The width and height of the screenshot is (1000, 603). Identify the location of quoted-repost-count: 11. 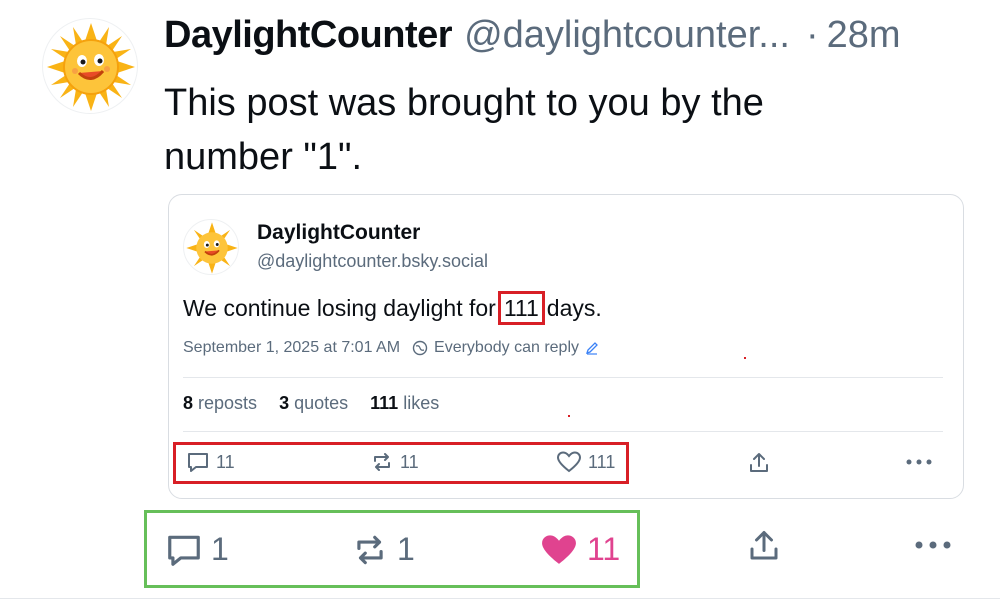
(409, 461).